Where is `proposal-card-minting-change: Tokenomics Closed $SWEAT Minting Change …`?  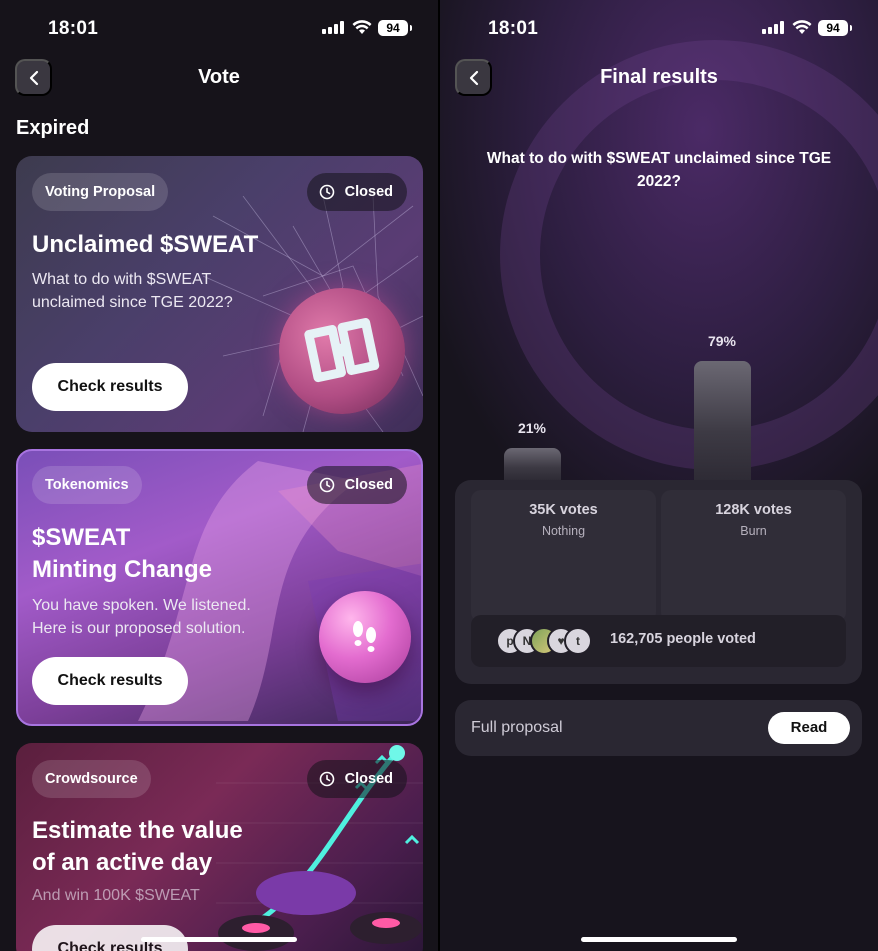
proposal-card-minting-change: Tokenomics Closed $SWEAT Minting Change … is located at coordinates (219, 587).